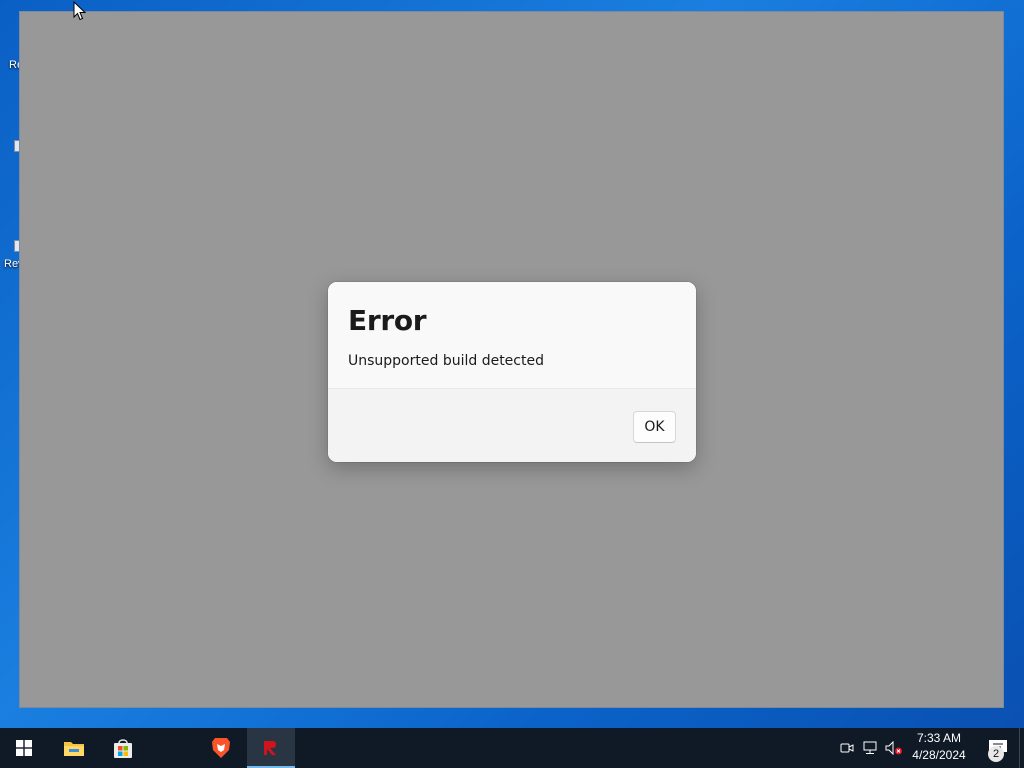 This screenshot has width=1024, height=768. What do you see at coordinates (80, 11) in the screenshot?
I see `mouse-cursor-icon` at bounding box center [80, 11].